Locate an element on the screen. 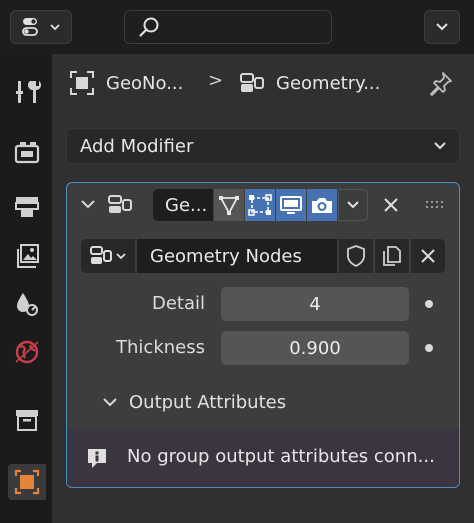 The width and height of the screenshot is (474, 523). output-attributes-label: Output Attributes is located at coordinates (208, 402).